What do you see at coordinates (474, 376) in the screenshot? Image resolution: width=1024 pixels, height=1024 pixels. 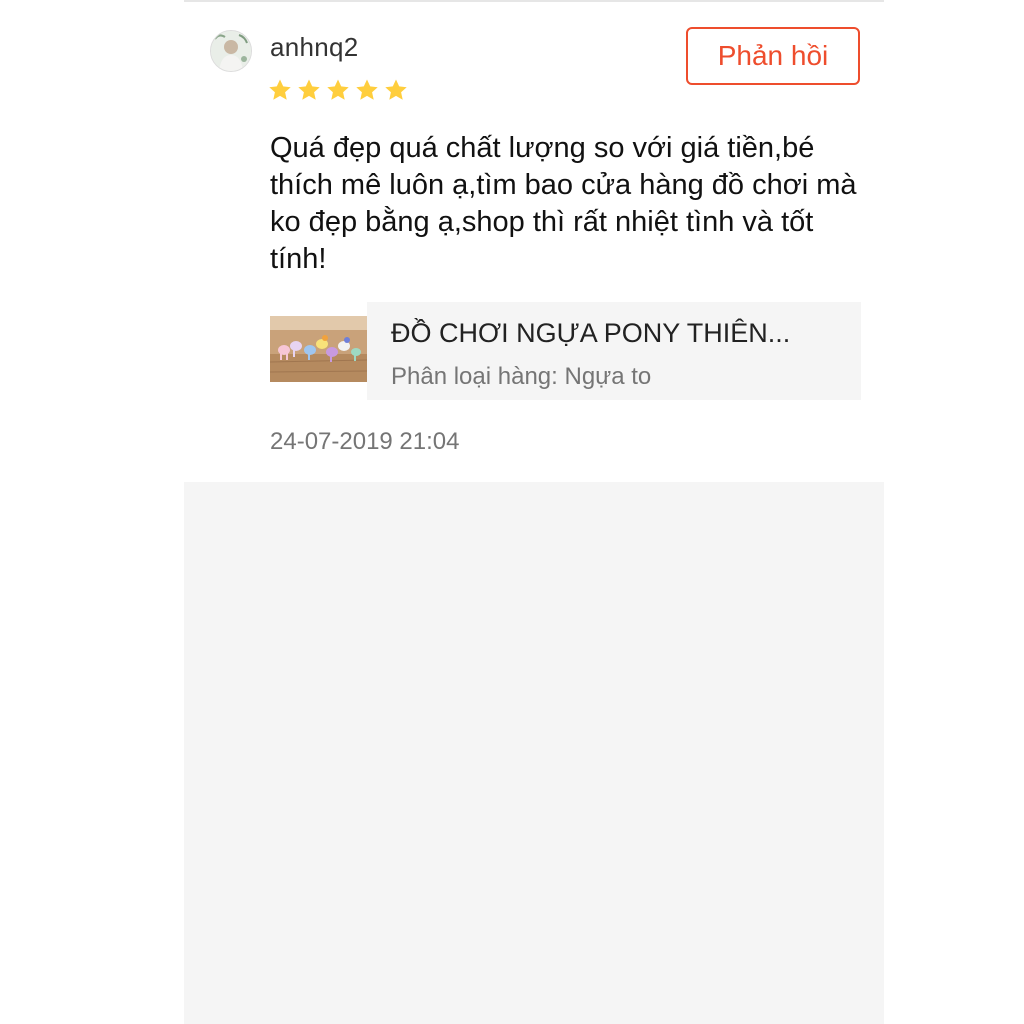 I see `variation-label: Phân loại hàng:` at bounding box center [474, 376].